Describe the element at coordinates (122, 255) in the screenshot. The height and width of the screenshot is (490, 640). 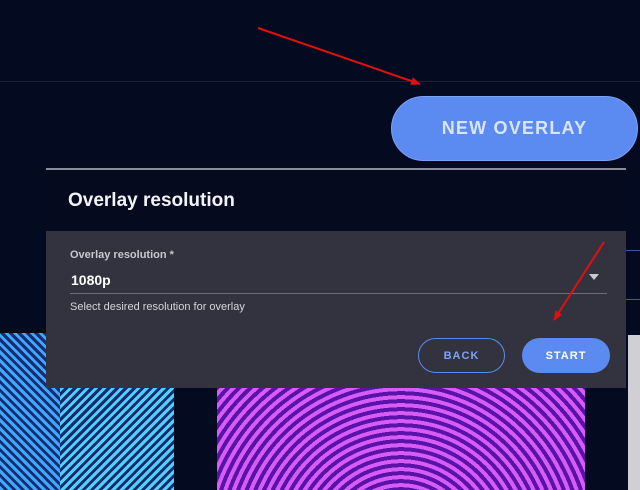
I see `resolution-field-label: Overlay resolution *` at that location.